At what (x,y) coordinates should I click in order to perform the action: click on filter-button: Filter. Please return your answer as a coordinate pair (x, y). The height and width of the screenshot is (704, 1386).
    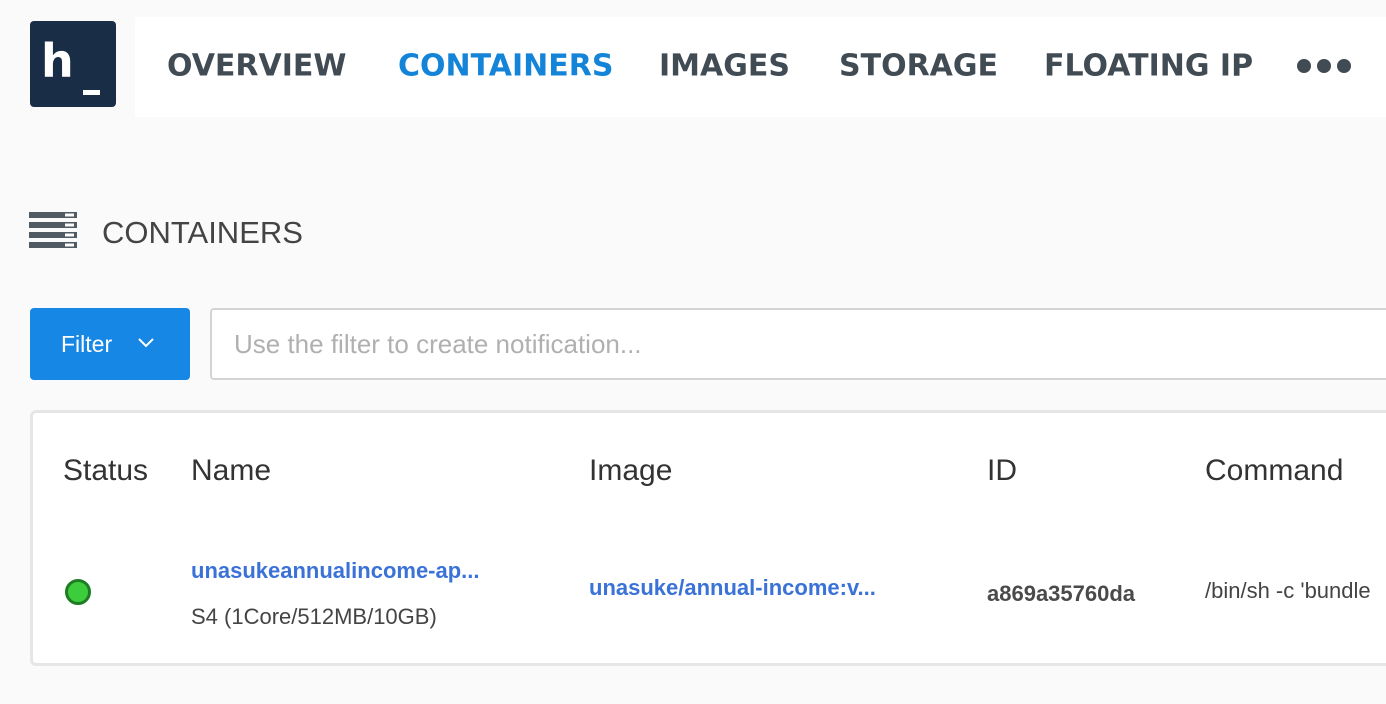
    Looking at the image, I should click on (110, 344).